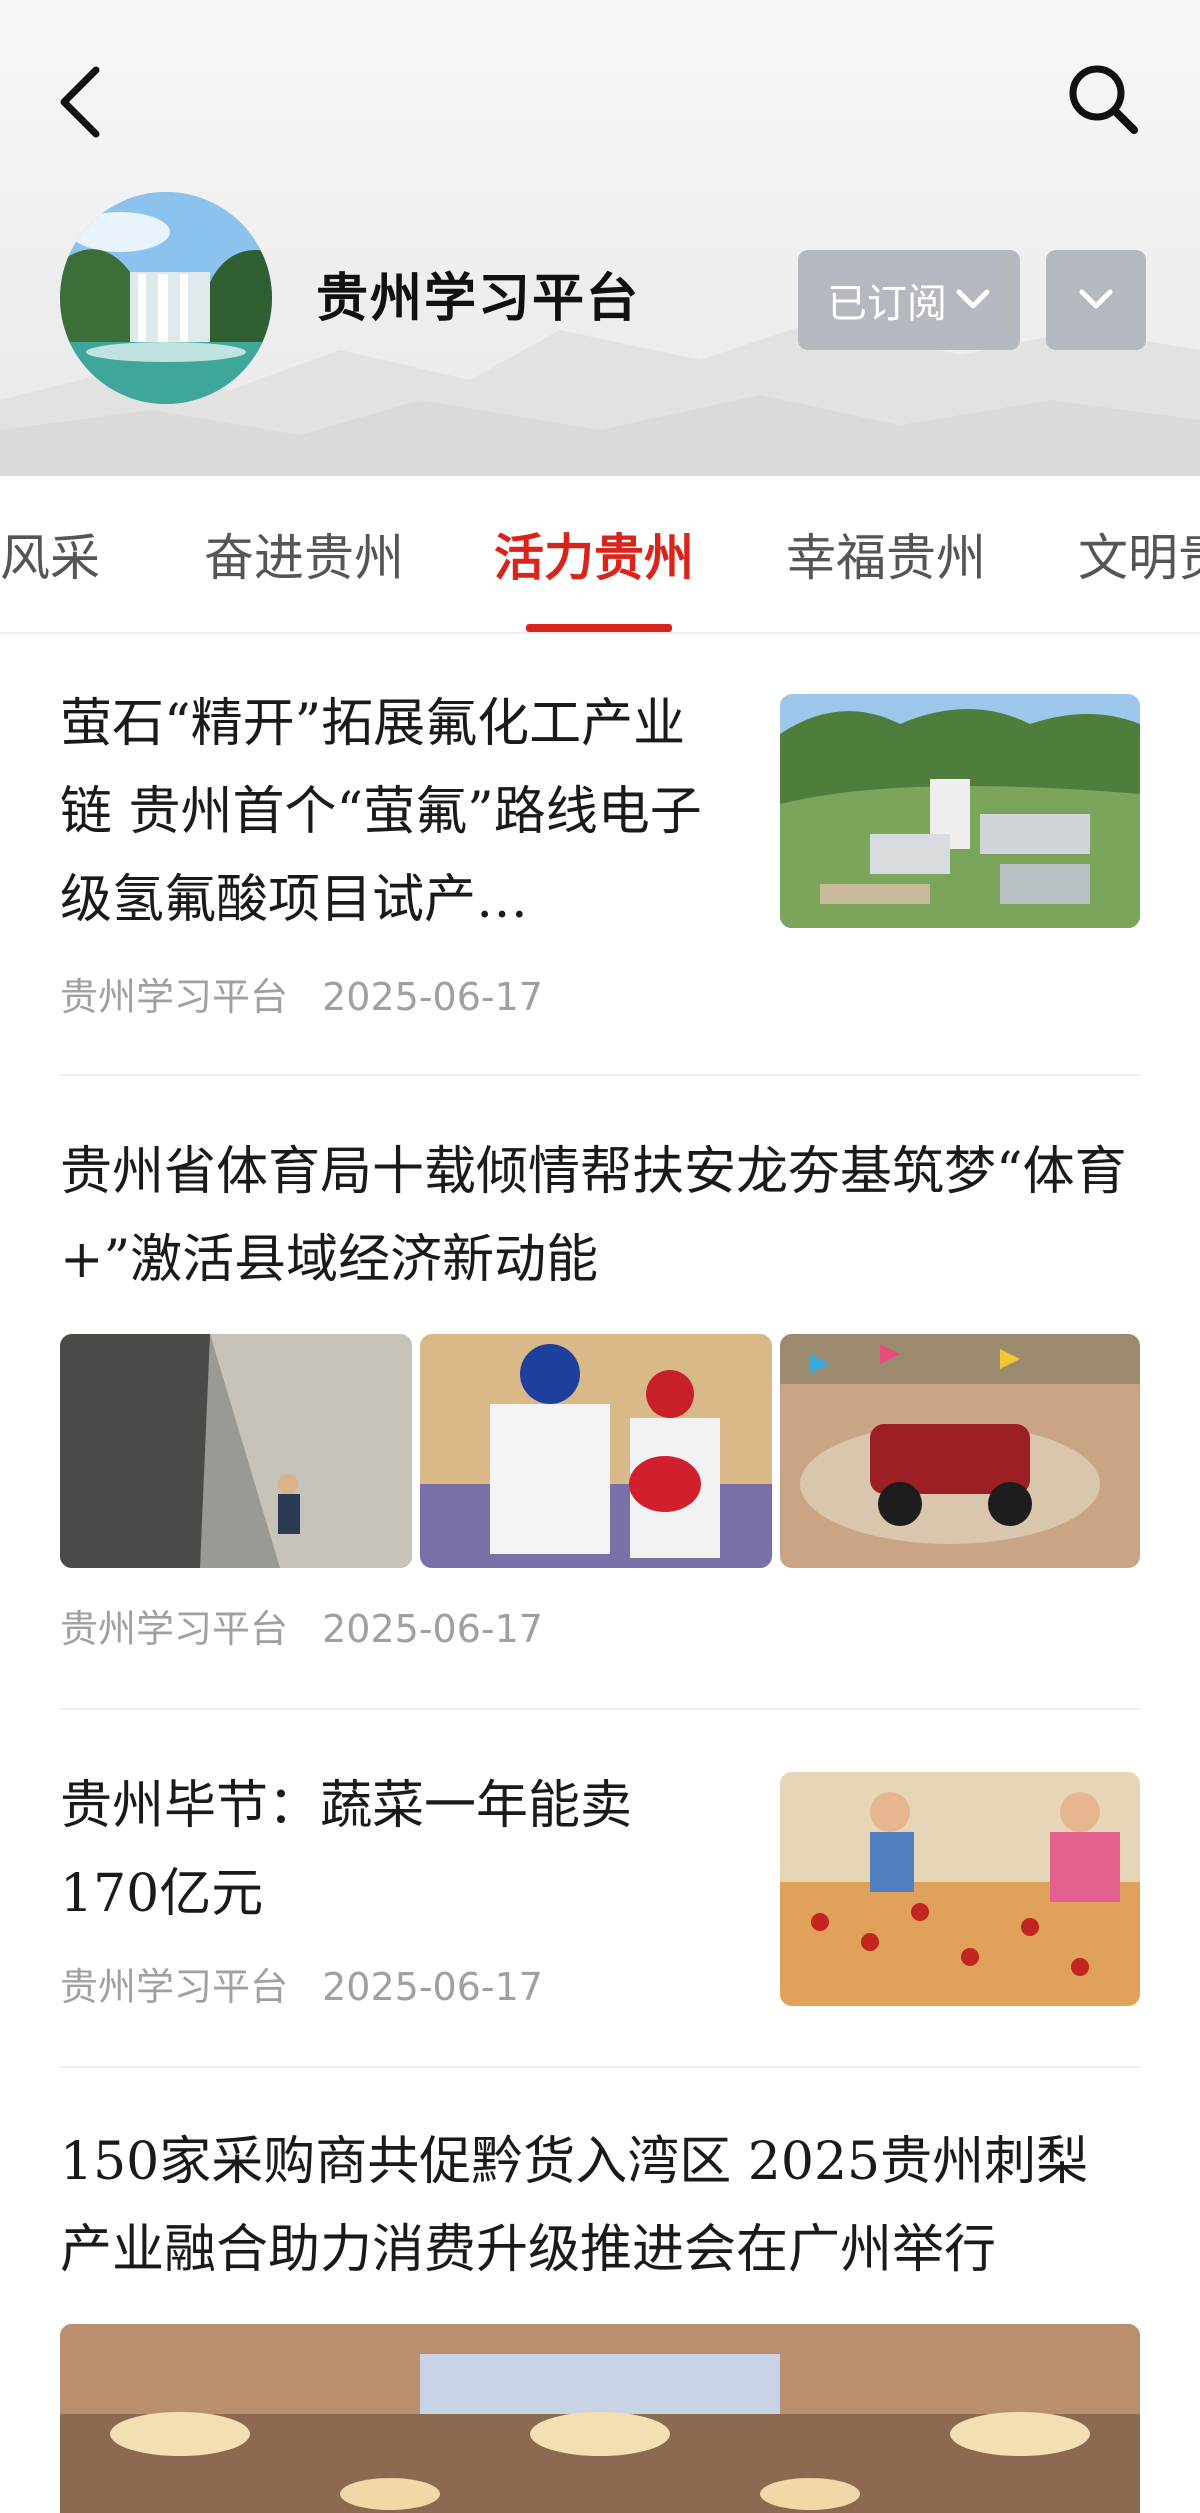 Image resolution: width=1200 pixels, height=2513 pixels. I want to click on category-tabs: 新风采 奋进贵州 活力贵州 幸福贵州 文明贵州, so click(600, 555).